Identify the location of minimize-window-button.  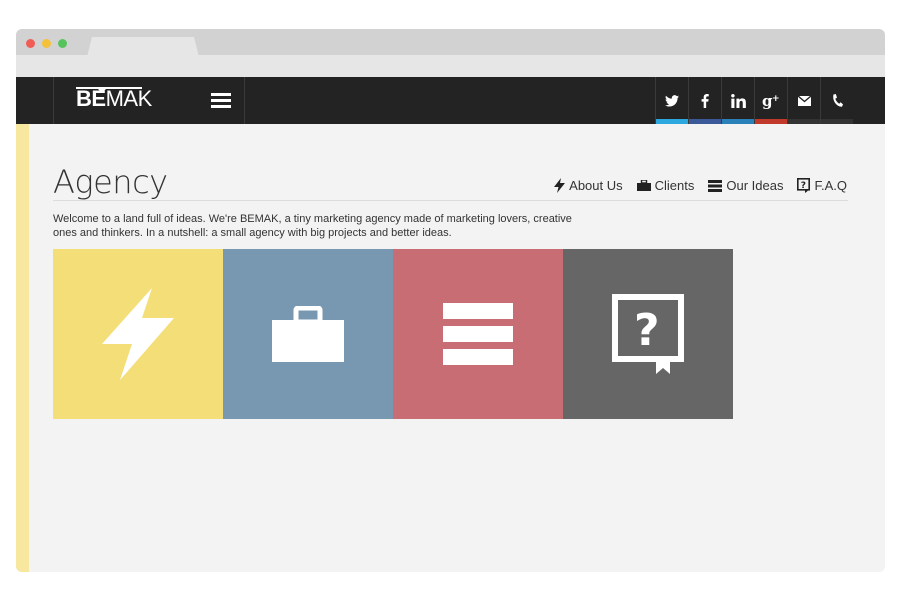
(46, 43).